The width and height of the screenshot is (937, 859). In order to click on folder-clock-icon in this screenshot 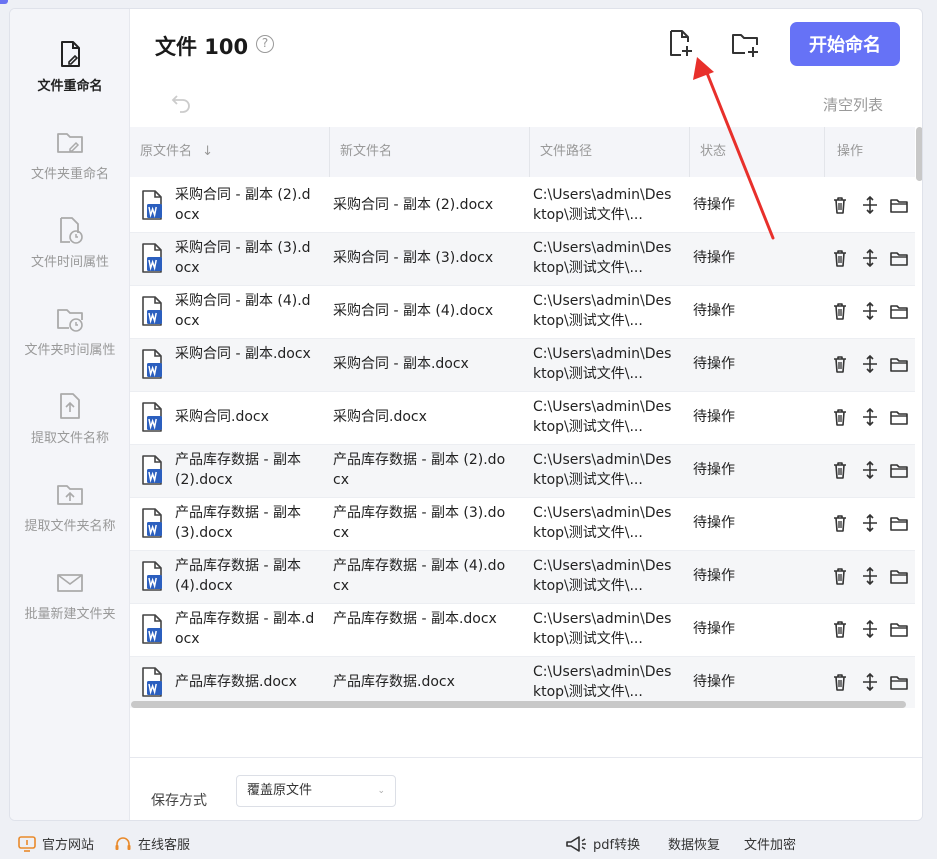, I will do `click(70, 320)`.